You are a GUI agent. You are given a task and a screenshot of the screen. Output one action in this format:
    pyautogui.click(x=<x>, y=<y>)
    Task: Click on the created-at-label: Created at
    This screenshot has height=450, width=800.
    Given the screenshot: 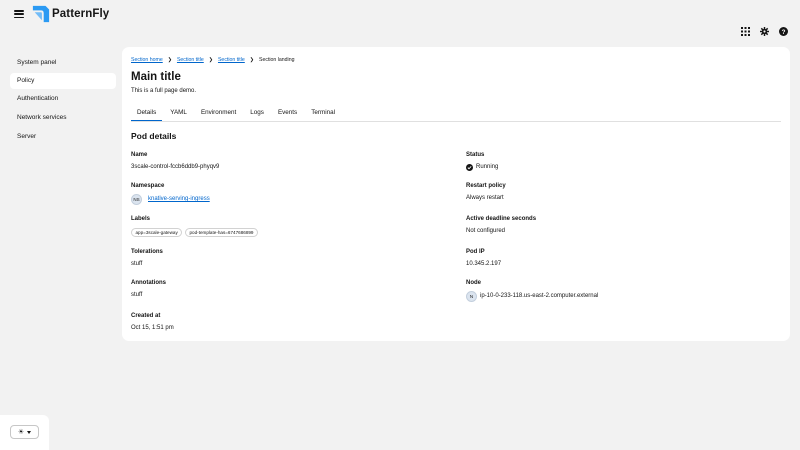 What is the action you would take?
    pyautogui.click(x=146, y=316)
    